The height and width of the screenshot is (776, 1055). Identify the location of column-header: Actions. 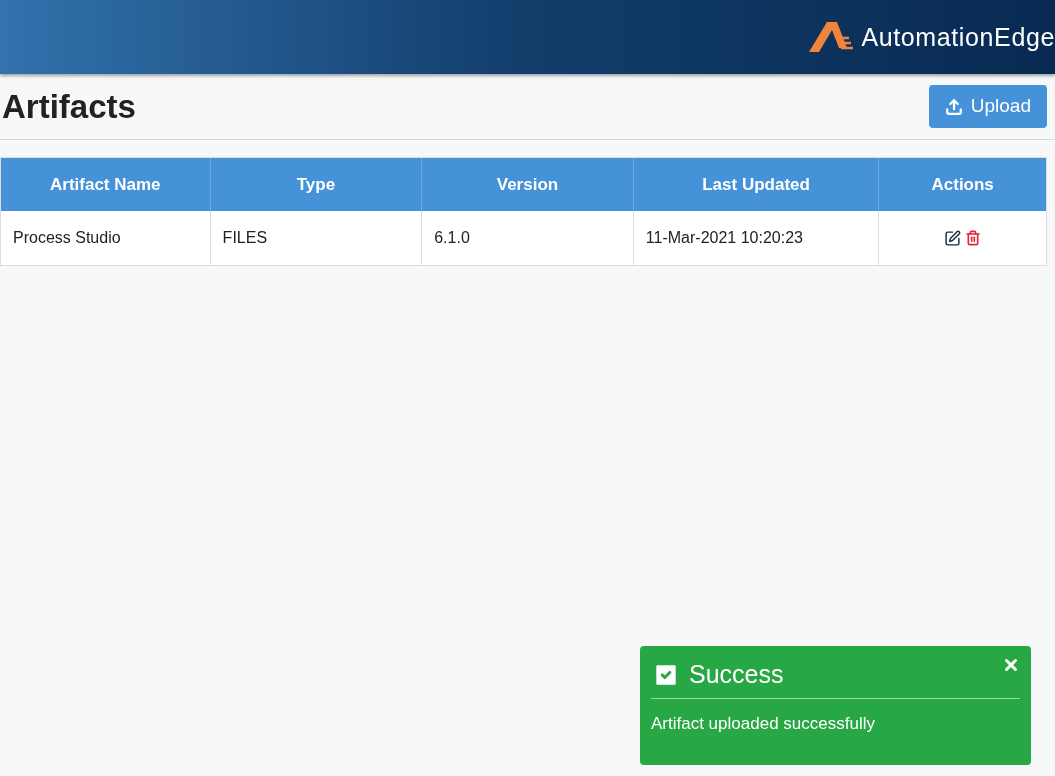
(962, 184).